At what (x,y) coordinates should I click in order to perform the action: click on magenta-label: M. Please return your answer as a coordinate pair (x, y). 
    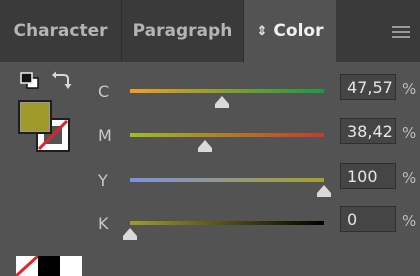
    Looking at the image, I should click on (105, 135).